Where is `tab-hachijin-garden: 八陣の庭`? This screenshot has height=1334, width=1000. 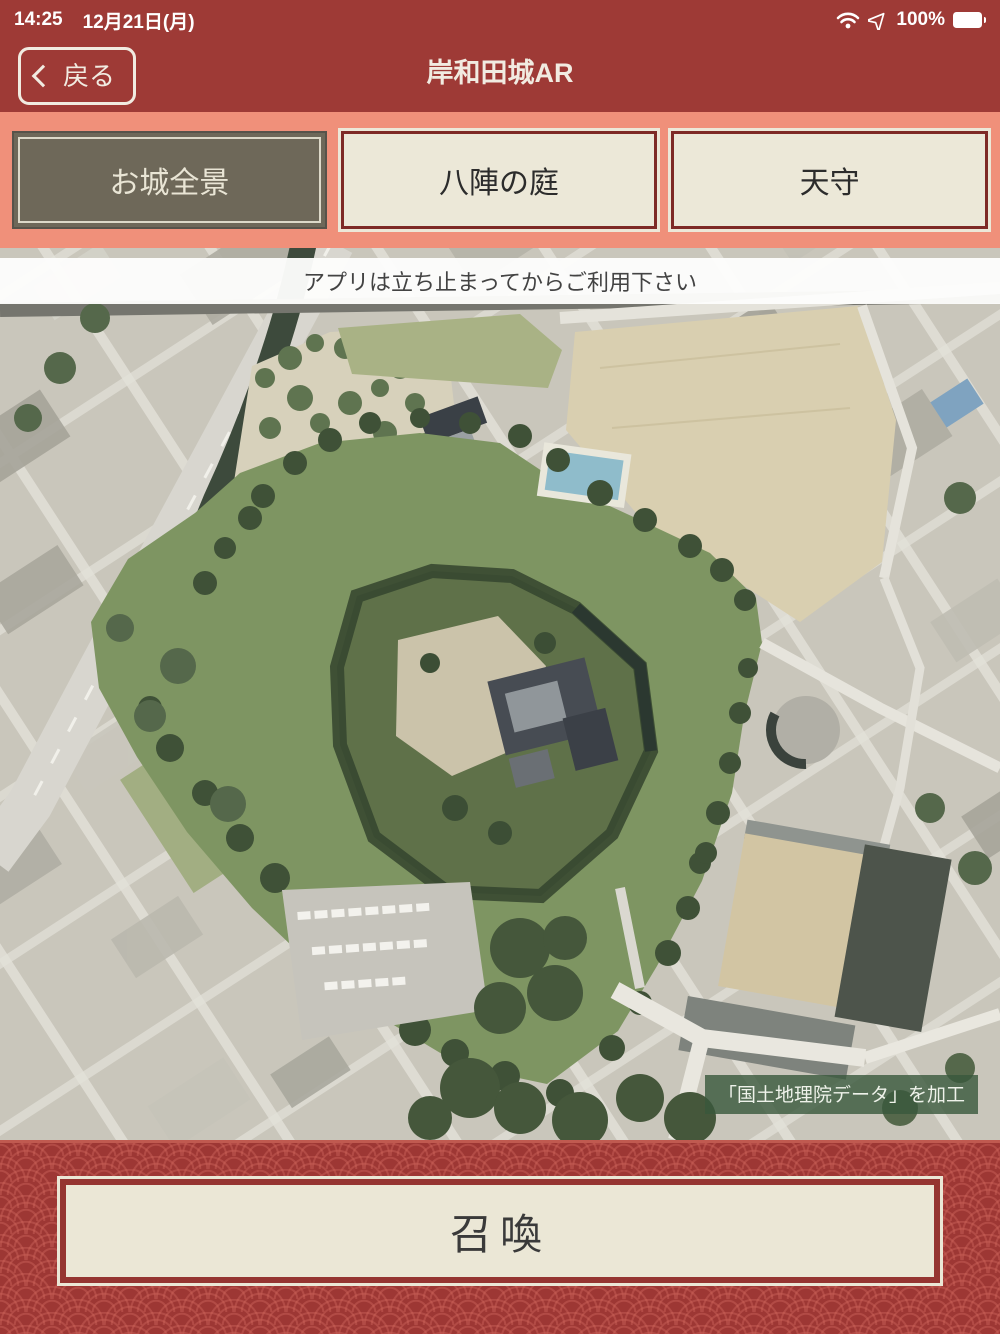
tab-hachijin-garden: 八陣の庭 is located at coordinates (499, 180).